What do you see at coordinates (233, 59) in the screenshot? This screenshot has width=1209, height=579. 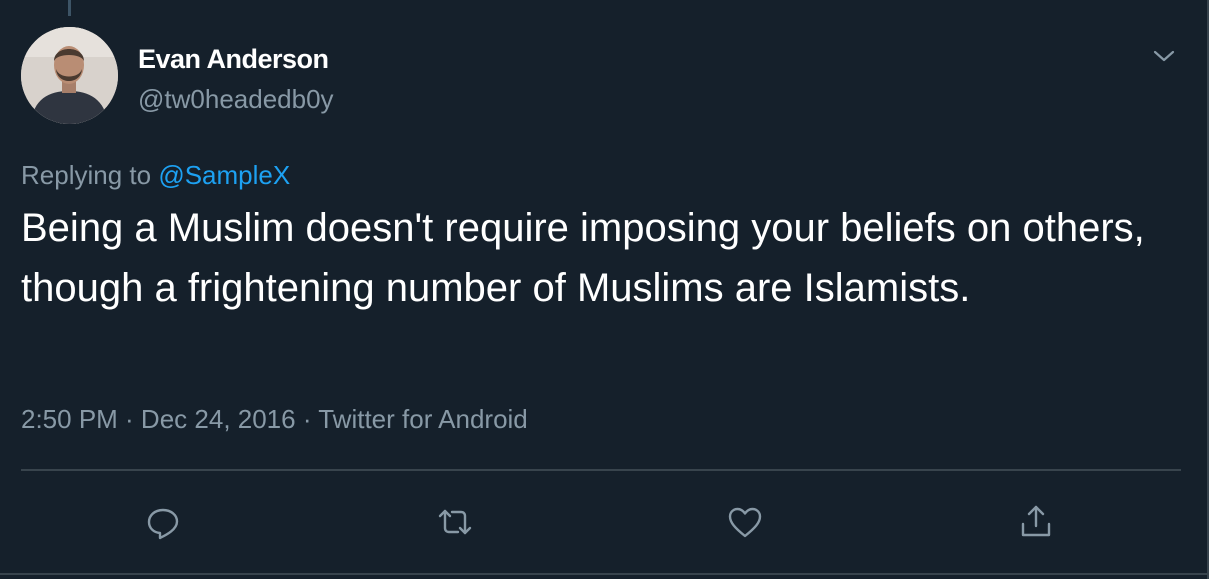 I see `author-name: Evan Anderson` at bounding box center [233, 59].